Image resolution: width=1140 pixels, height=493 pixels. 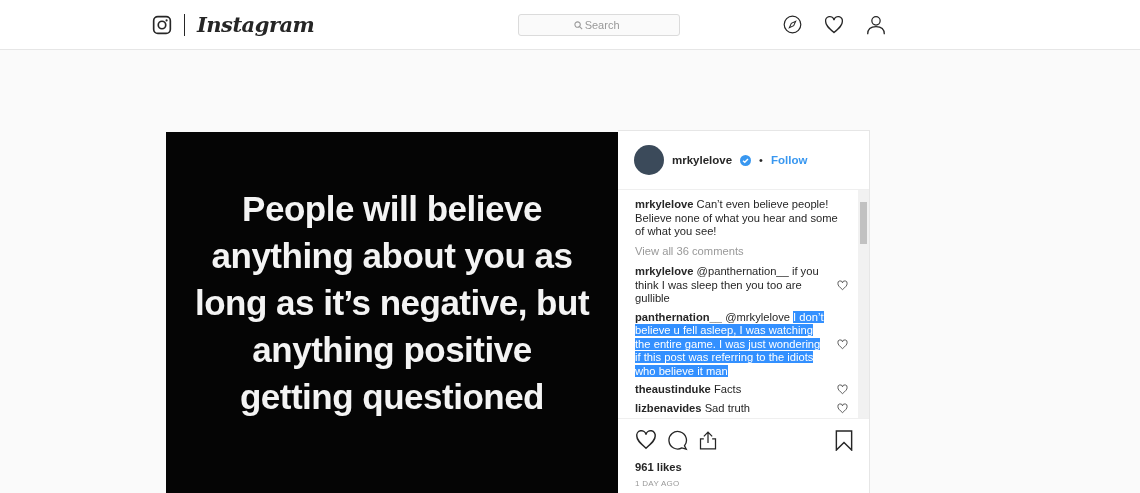 What do you see at coordinates (876, 24) in the screenshot?
I see `profile-icon` at bounding box center [876, 24].